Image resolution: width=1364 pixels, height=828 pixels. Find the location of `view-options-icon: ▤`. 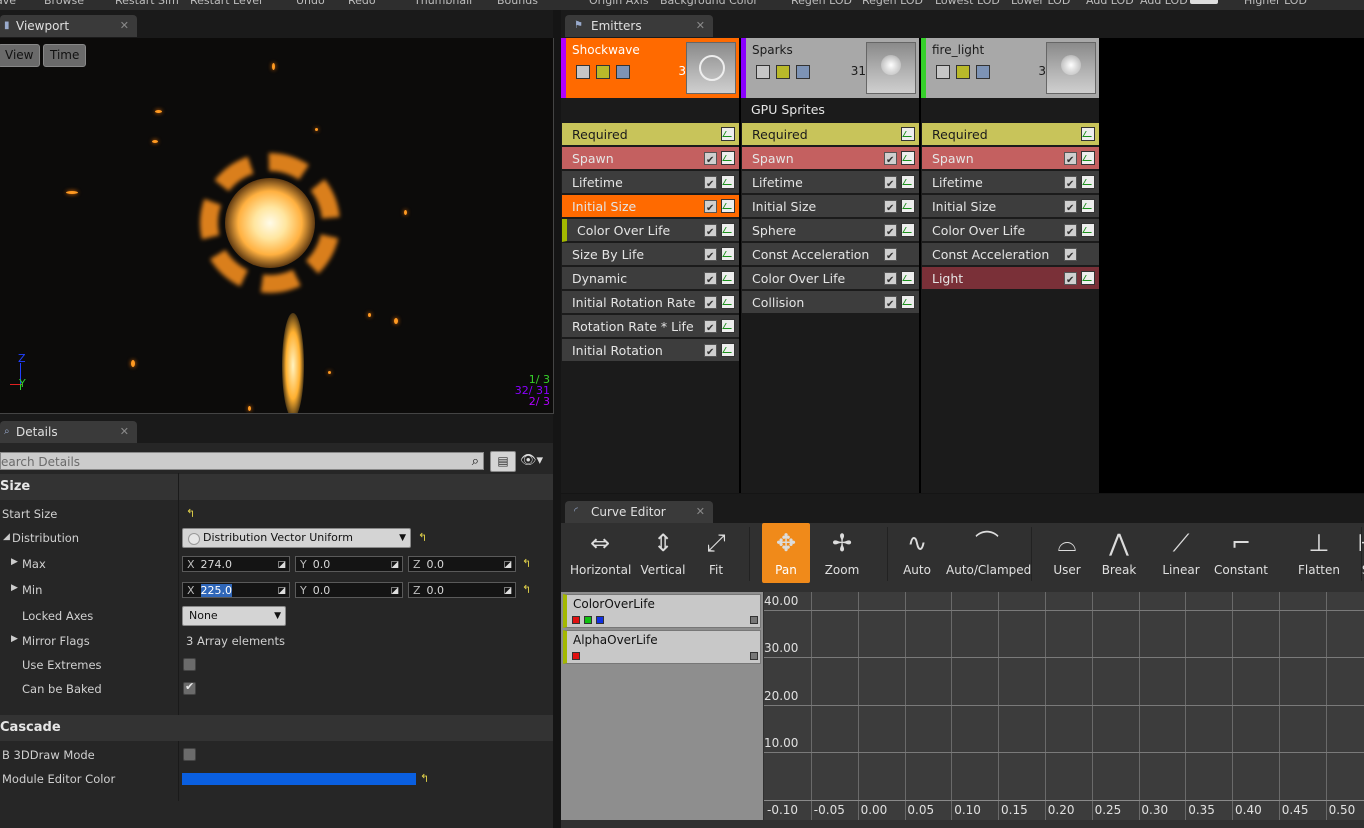

view-options-icon: ▤ is located at coordinates (503, 461).